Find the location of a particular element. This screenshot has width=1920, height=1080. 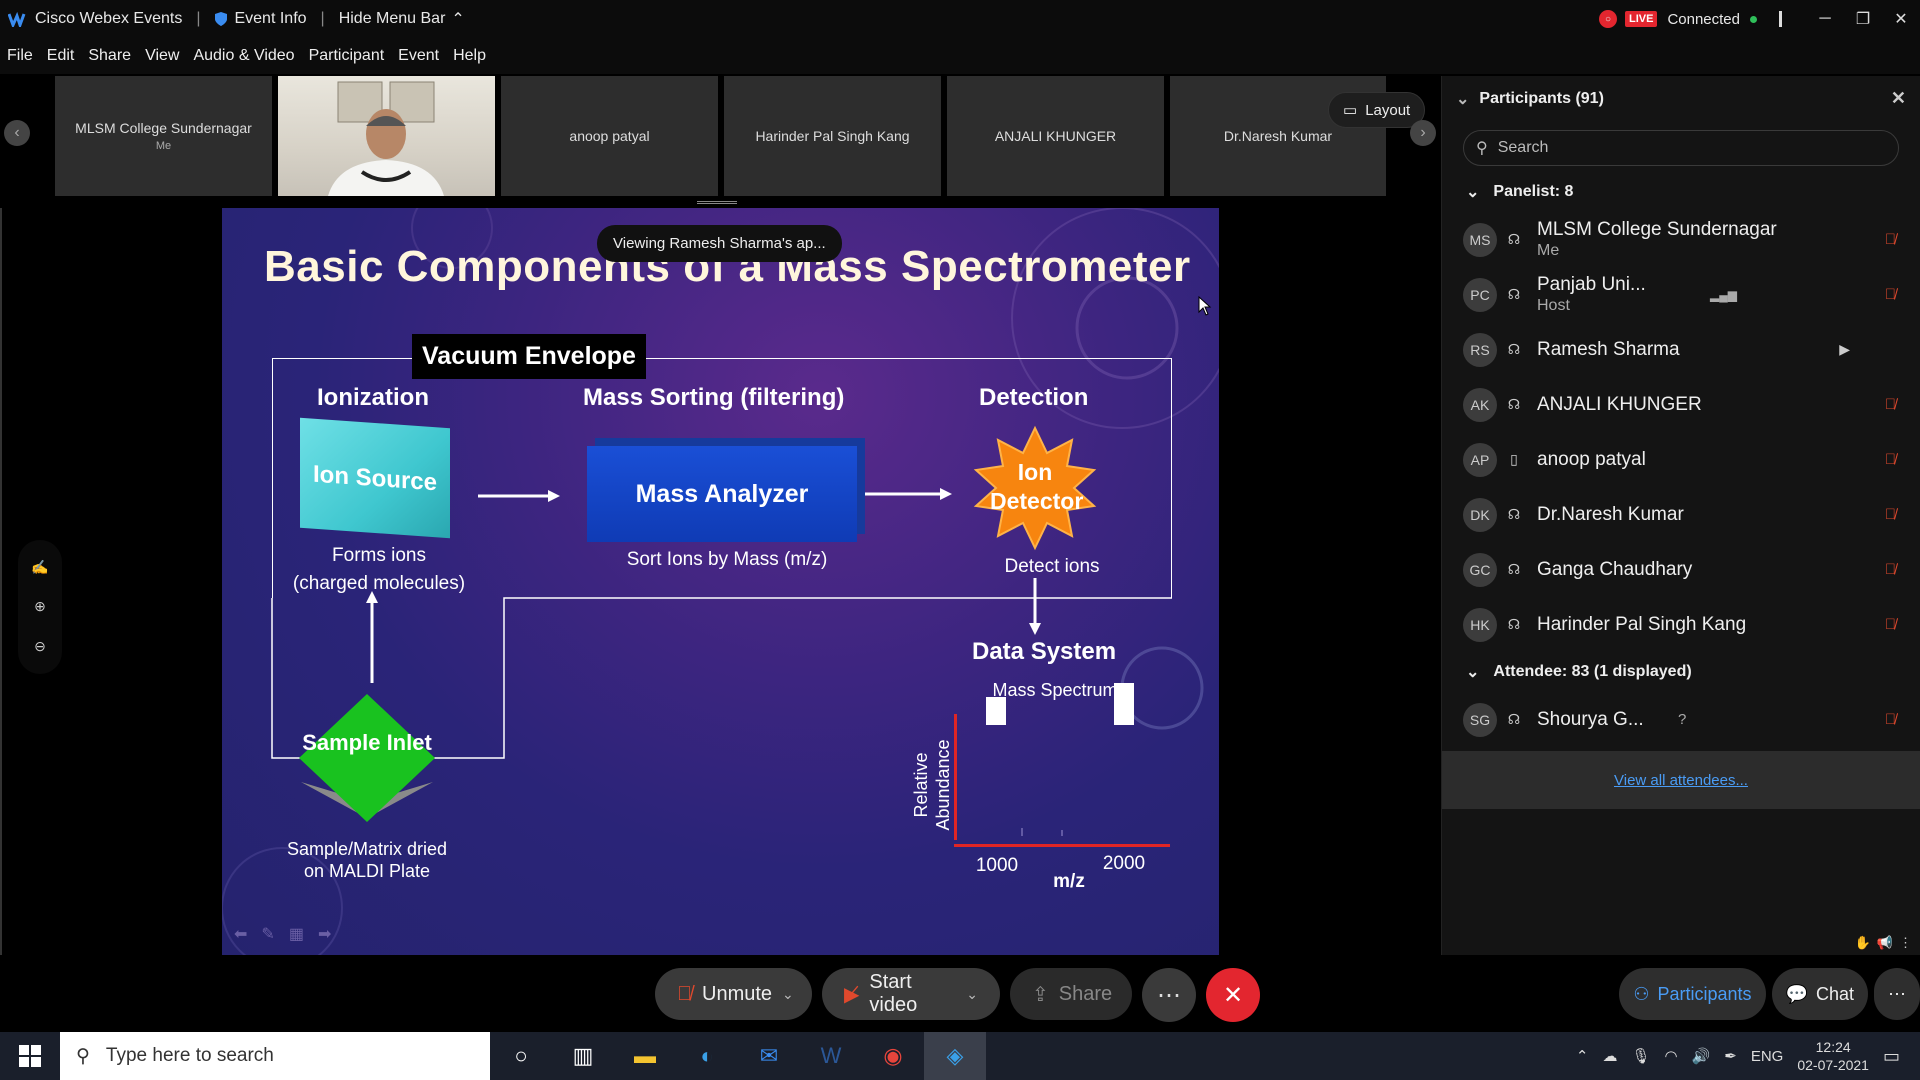

share-button: ⇪ Share is located at coordinates (1071, 994).